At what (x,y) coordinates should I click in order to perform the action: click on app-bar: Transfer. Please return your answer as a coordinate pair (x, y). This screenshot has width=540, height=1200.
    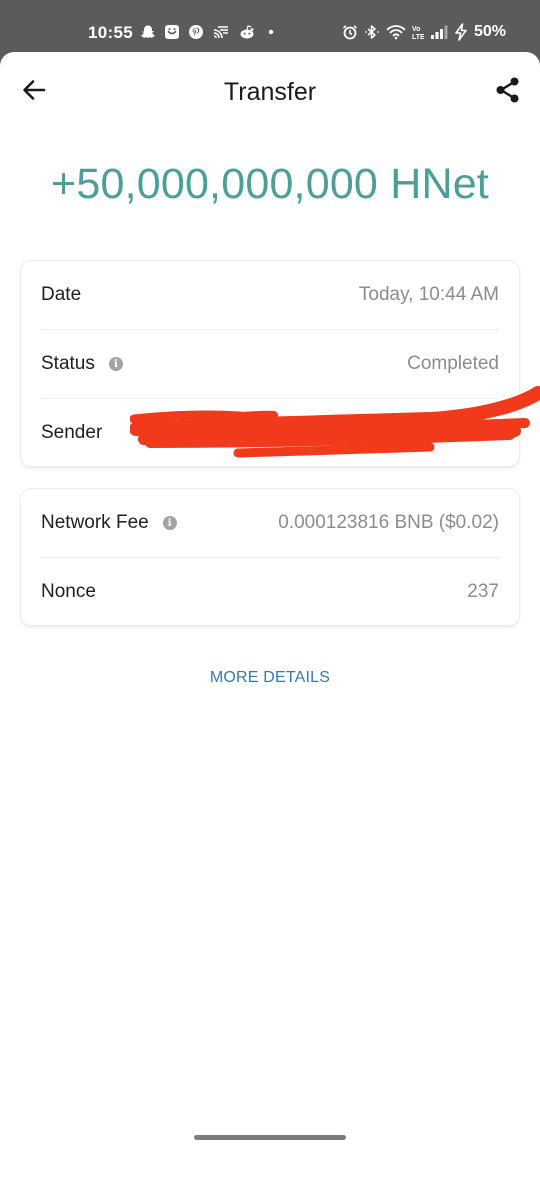
    Looking at the image, I should click on (270, 92).